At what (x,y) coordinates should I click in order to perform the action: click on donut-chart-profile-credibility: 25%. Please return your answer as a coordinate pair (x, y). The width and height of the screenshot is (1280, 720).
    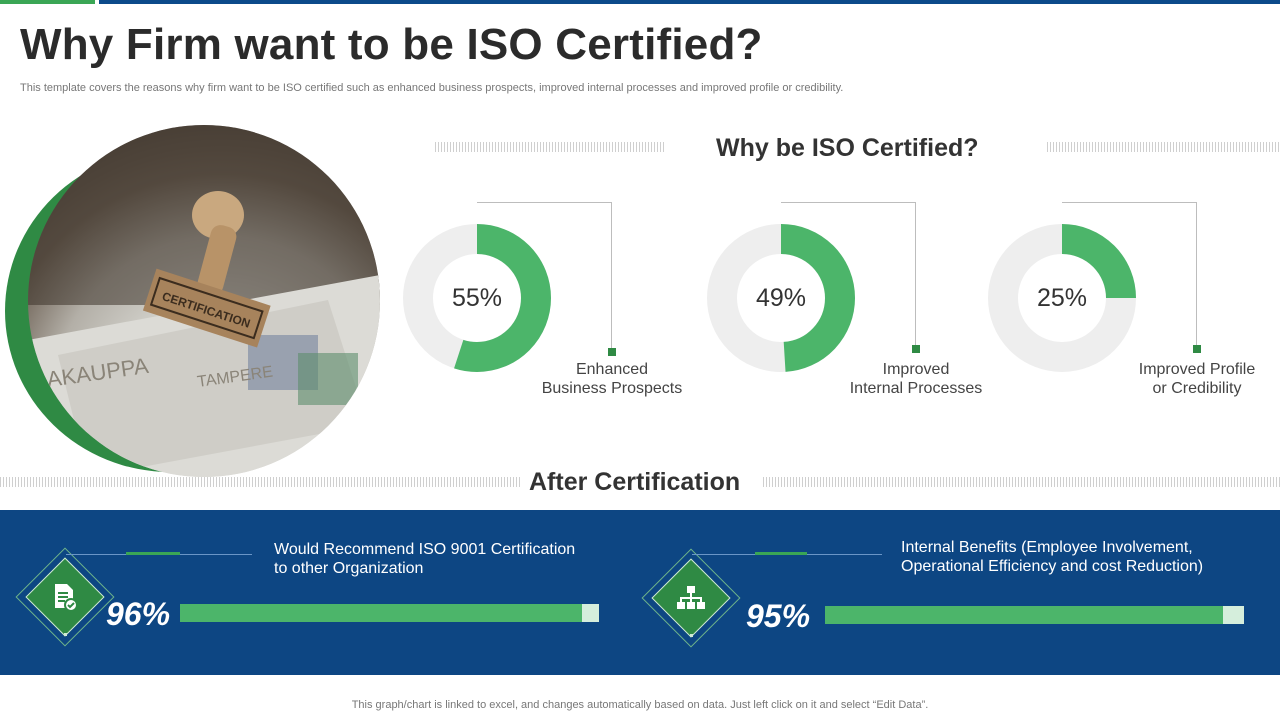
    Looking at the image, I should click on (1062, 298).